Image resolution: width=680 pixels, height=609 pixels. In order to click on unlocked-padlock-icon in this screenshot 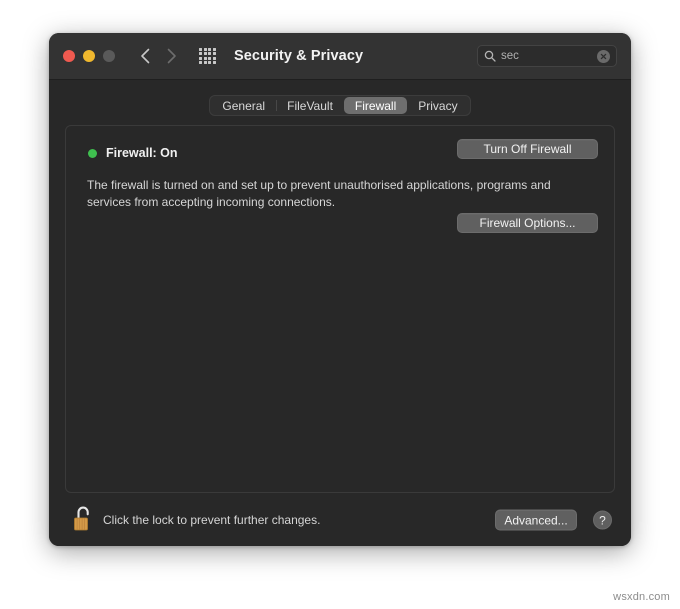, I will do `click(84, 520)`.